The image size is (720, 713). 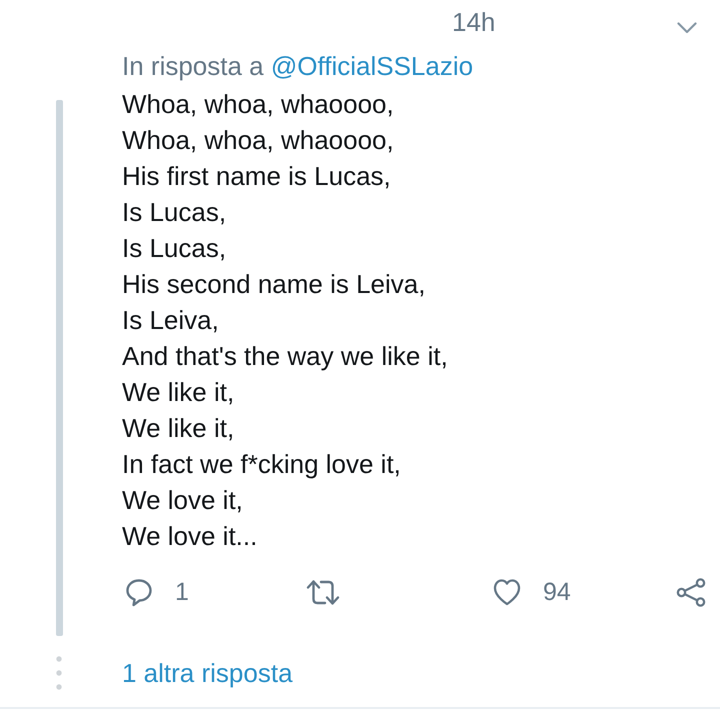 What do you see at coordinates (507, 592) in the screenshot?
I see `heart-icon` at bounding box center [507, 592].